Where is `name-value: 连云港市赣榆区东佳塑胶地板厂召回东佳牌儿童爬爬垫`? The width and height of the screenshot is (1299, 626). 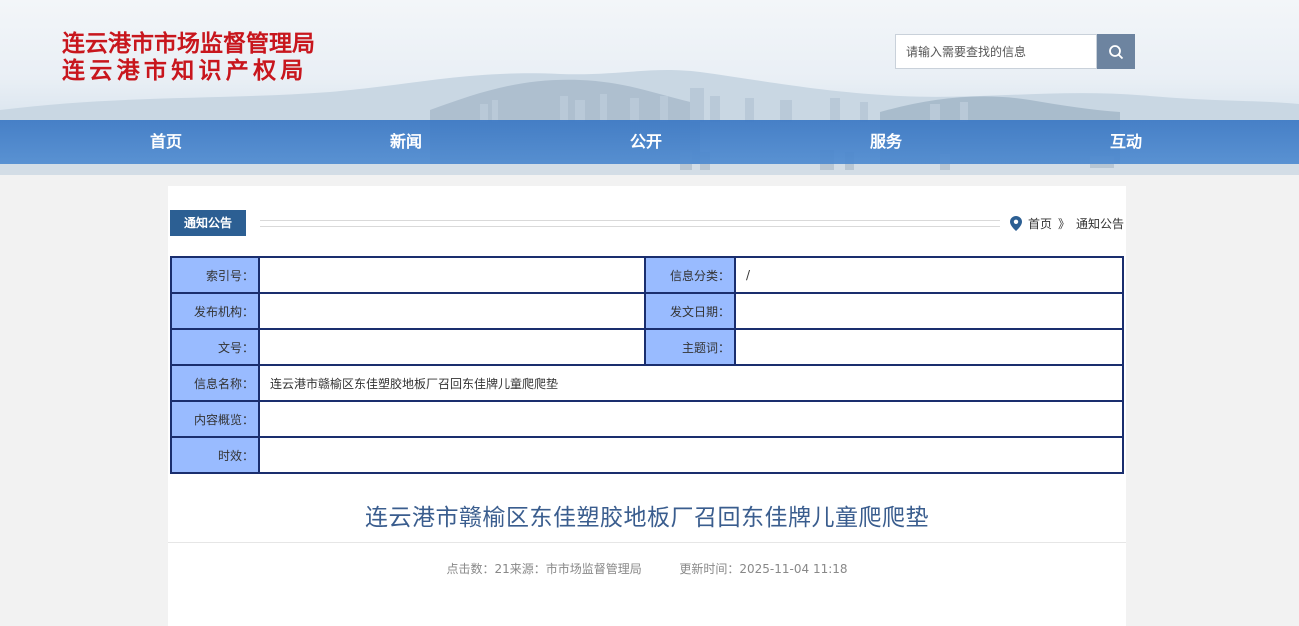 name-value: 连云港市赣榆区东佳塑胶地板厂召回东佳牌儿童爬爬垫 is located at coordinates (691, 383).